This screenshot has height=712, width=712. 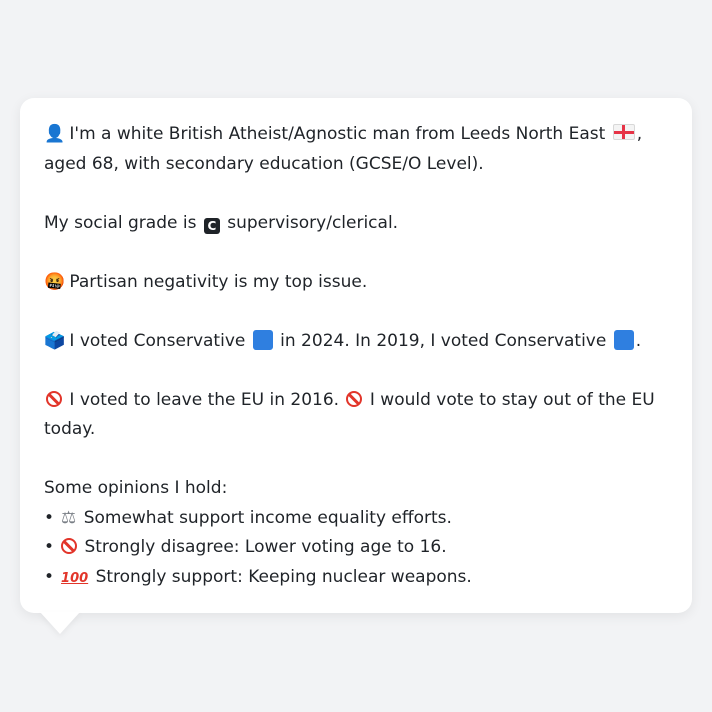 What do you see at coordinates (60, 623) in the screenshot?
I see `speech-bubble-tail` at bounding box center [60, 623].